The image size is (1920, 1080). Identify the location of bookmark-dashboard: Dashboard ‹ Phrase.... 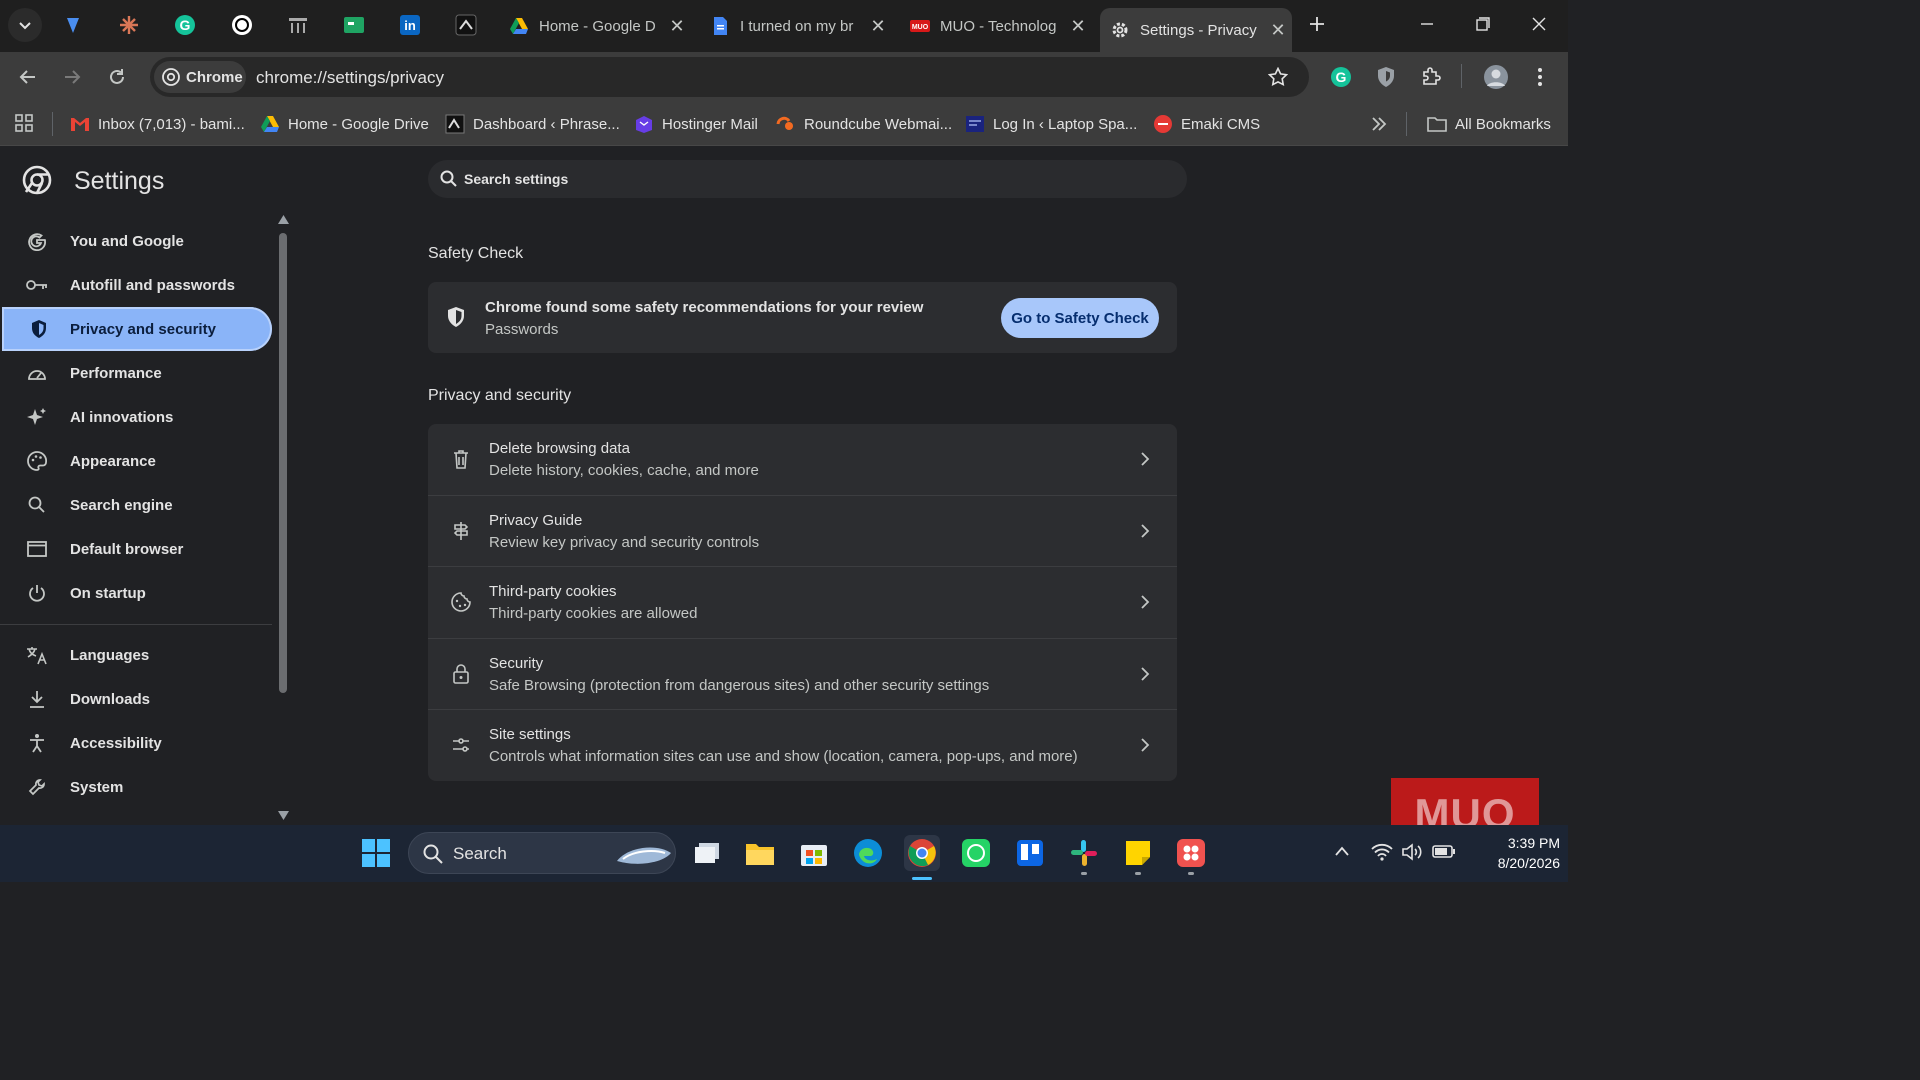
(532, 124).